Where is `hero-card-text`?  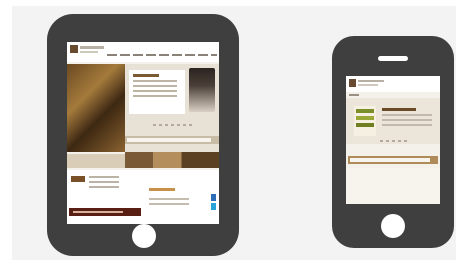
hero-card-text is located at coordinates (155, 88).